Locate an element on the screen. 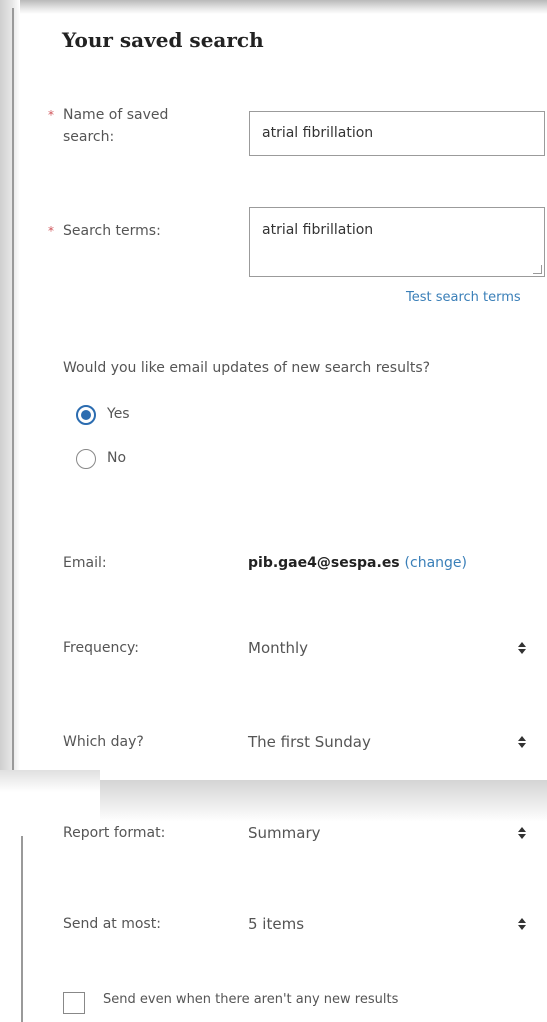  radio-yes is located at coordinates (86, 415).